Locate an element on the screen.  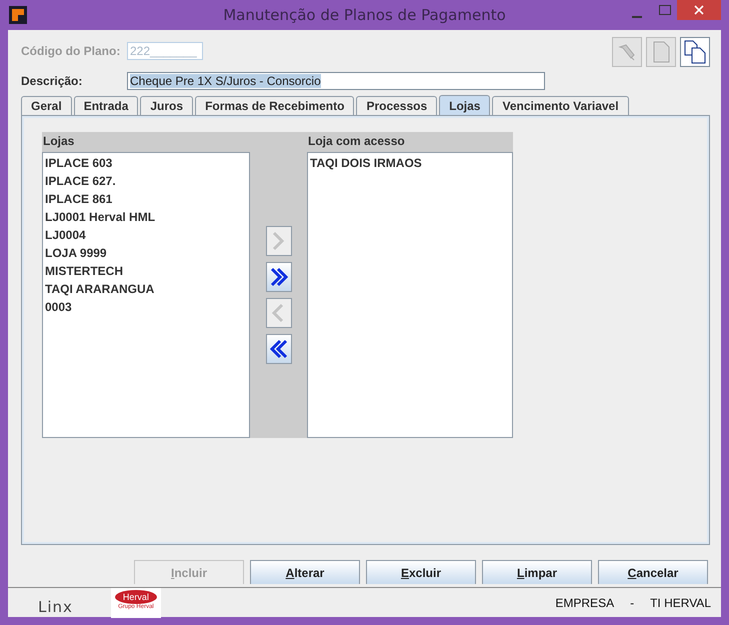
window-title: Manutenção de Planos de Pagamento is located at coordinates (364, 15).